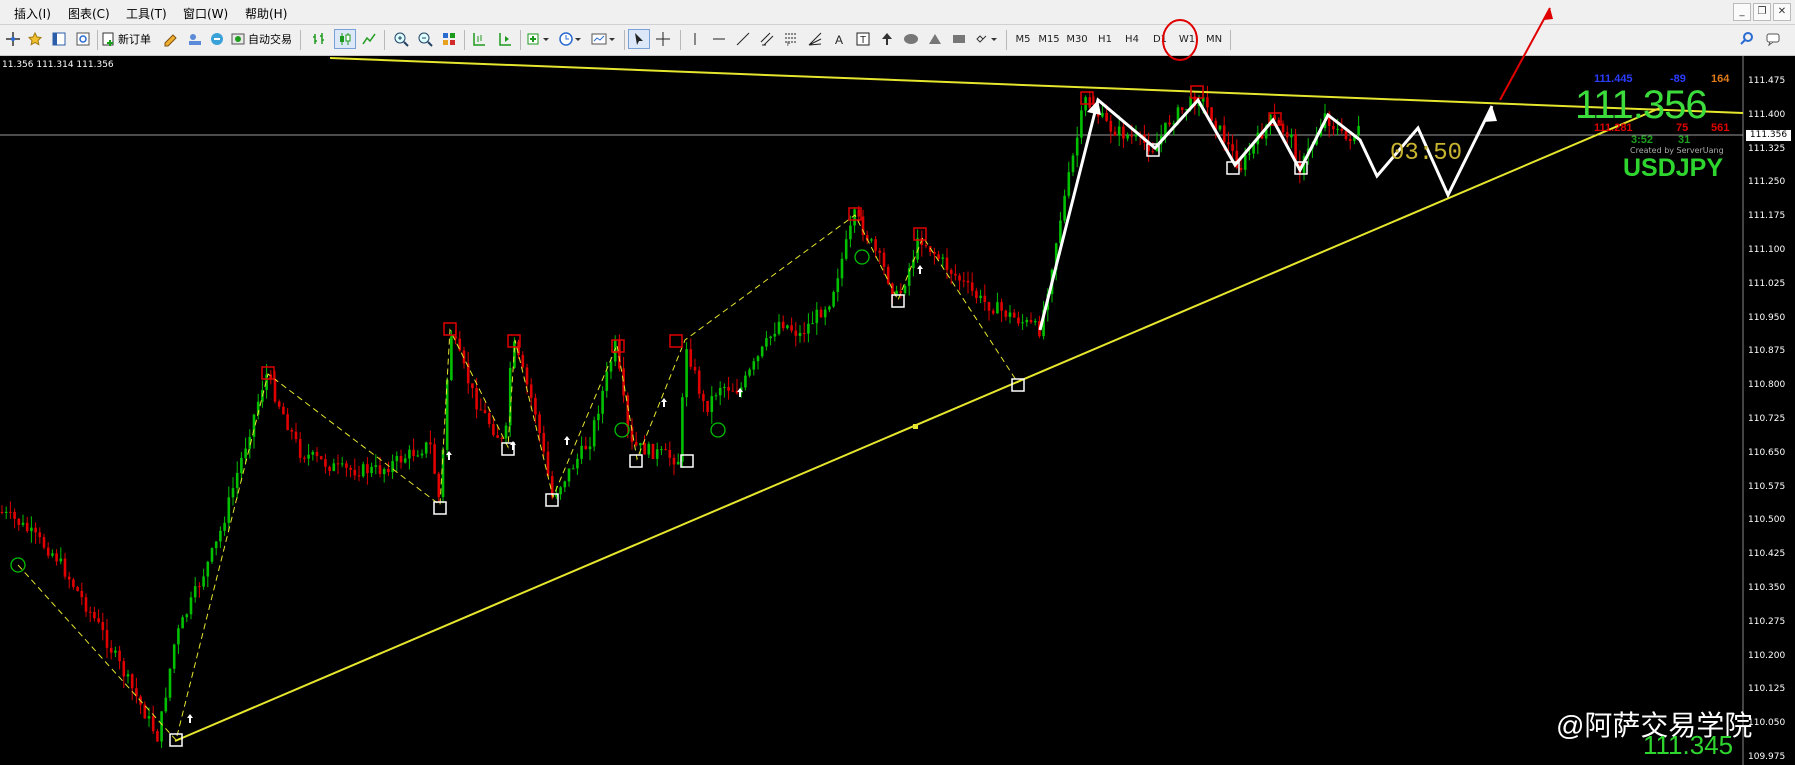 The height and width of the screenshot is (765, 1795). I want to click on restore-icon: ❐, so click(1762, 12).